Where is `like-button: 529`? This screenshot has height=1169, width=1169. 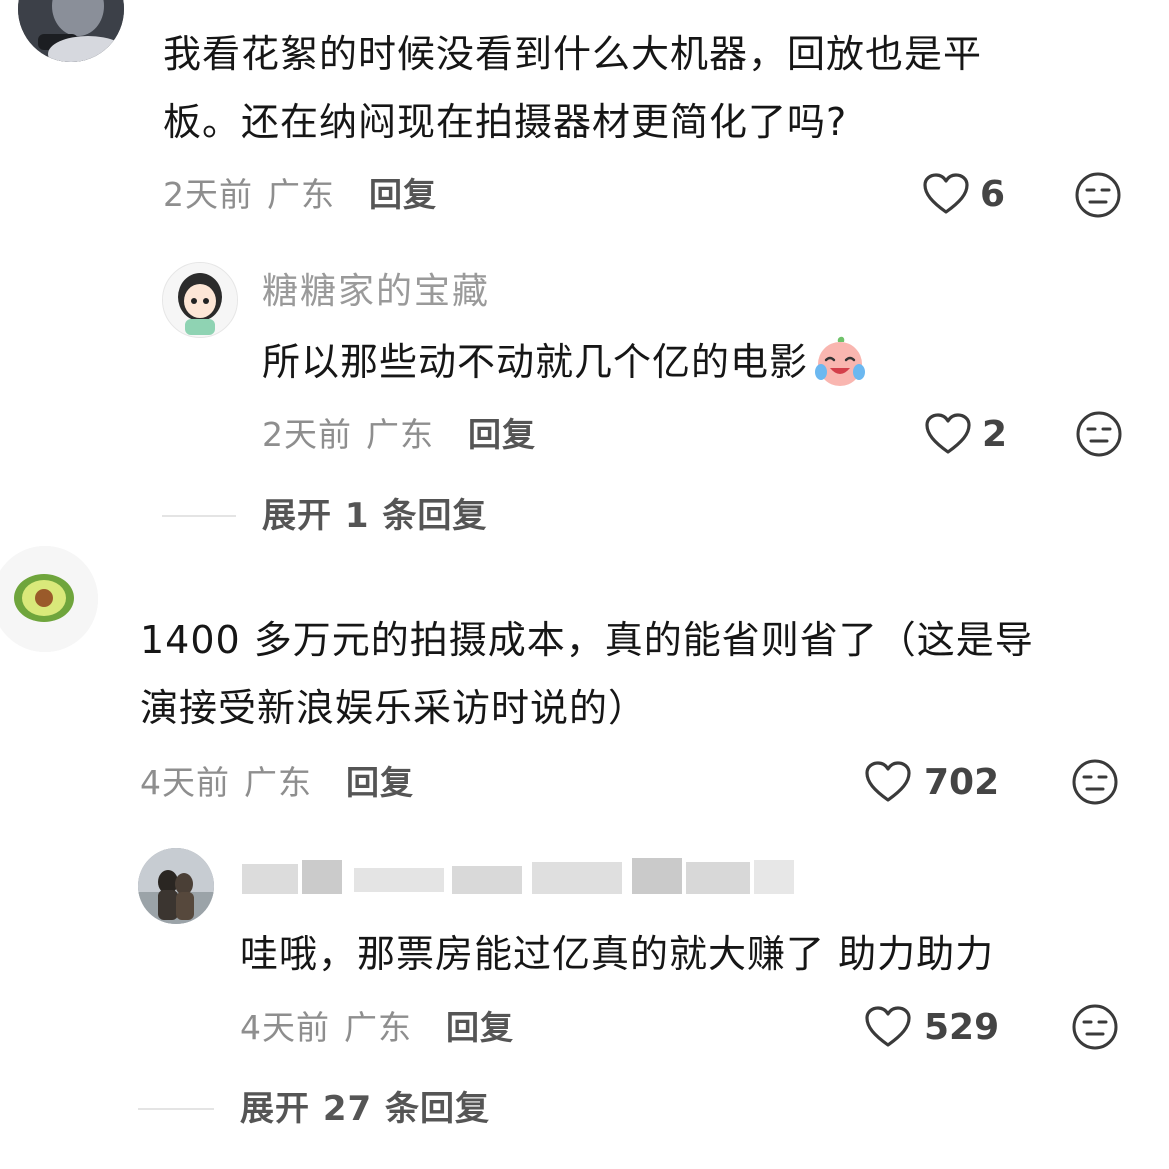 like-button: 529 is located at coordinates (931, 1027).